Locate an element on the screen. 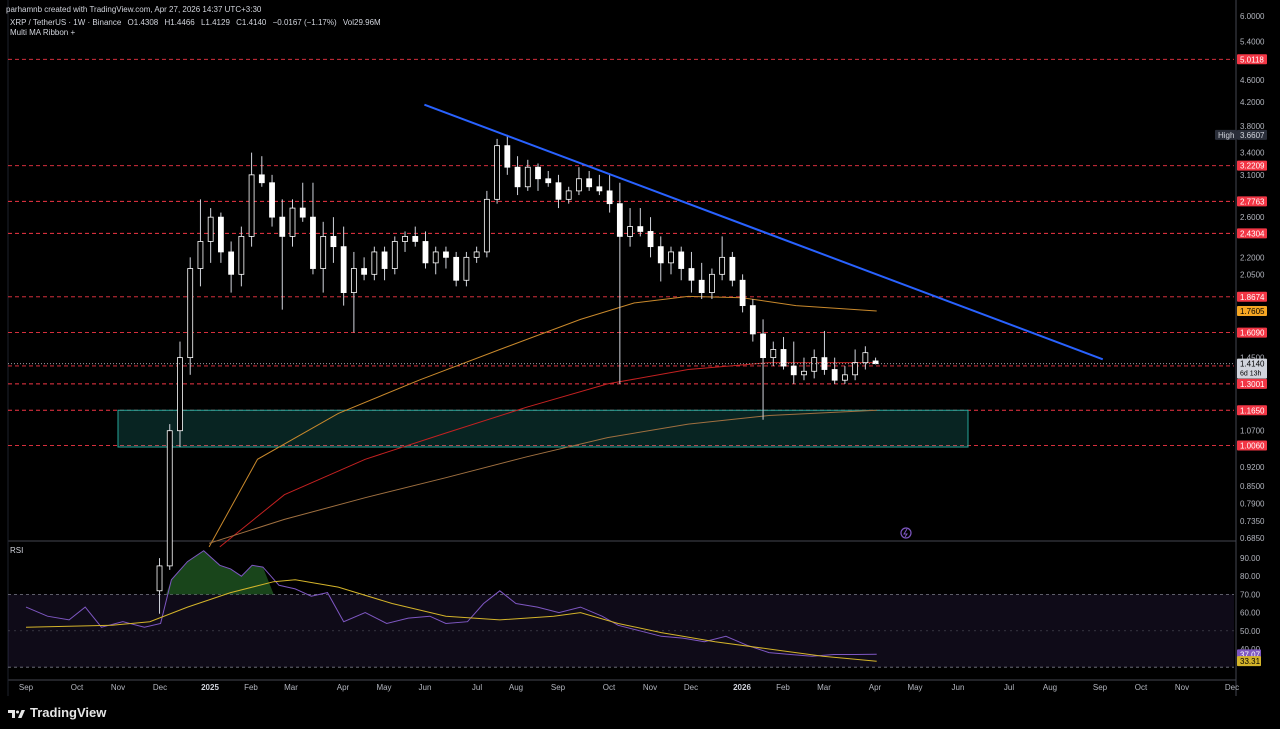 The height and width of the screenshot is (729, 1280). price-axis-label: 3.8000 is located at coordinates (1252, 126).